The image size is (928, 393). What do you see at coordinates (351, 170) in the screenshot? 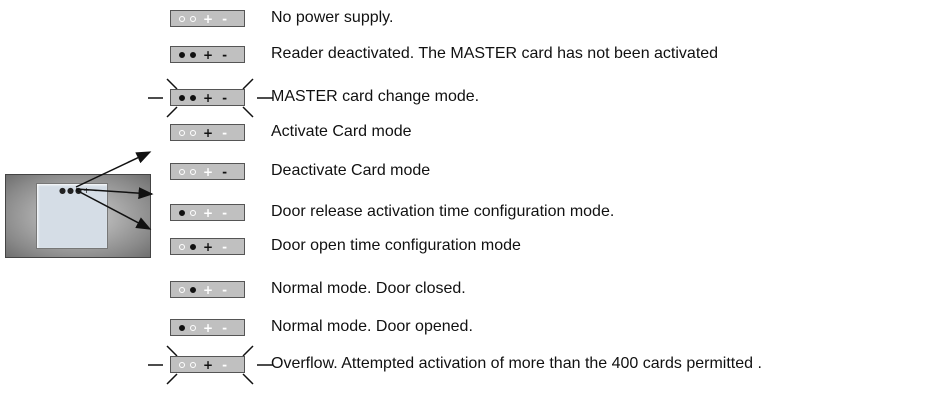
I see `status-description: Deactivate Card mode` at bounding box center [351, 170].